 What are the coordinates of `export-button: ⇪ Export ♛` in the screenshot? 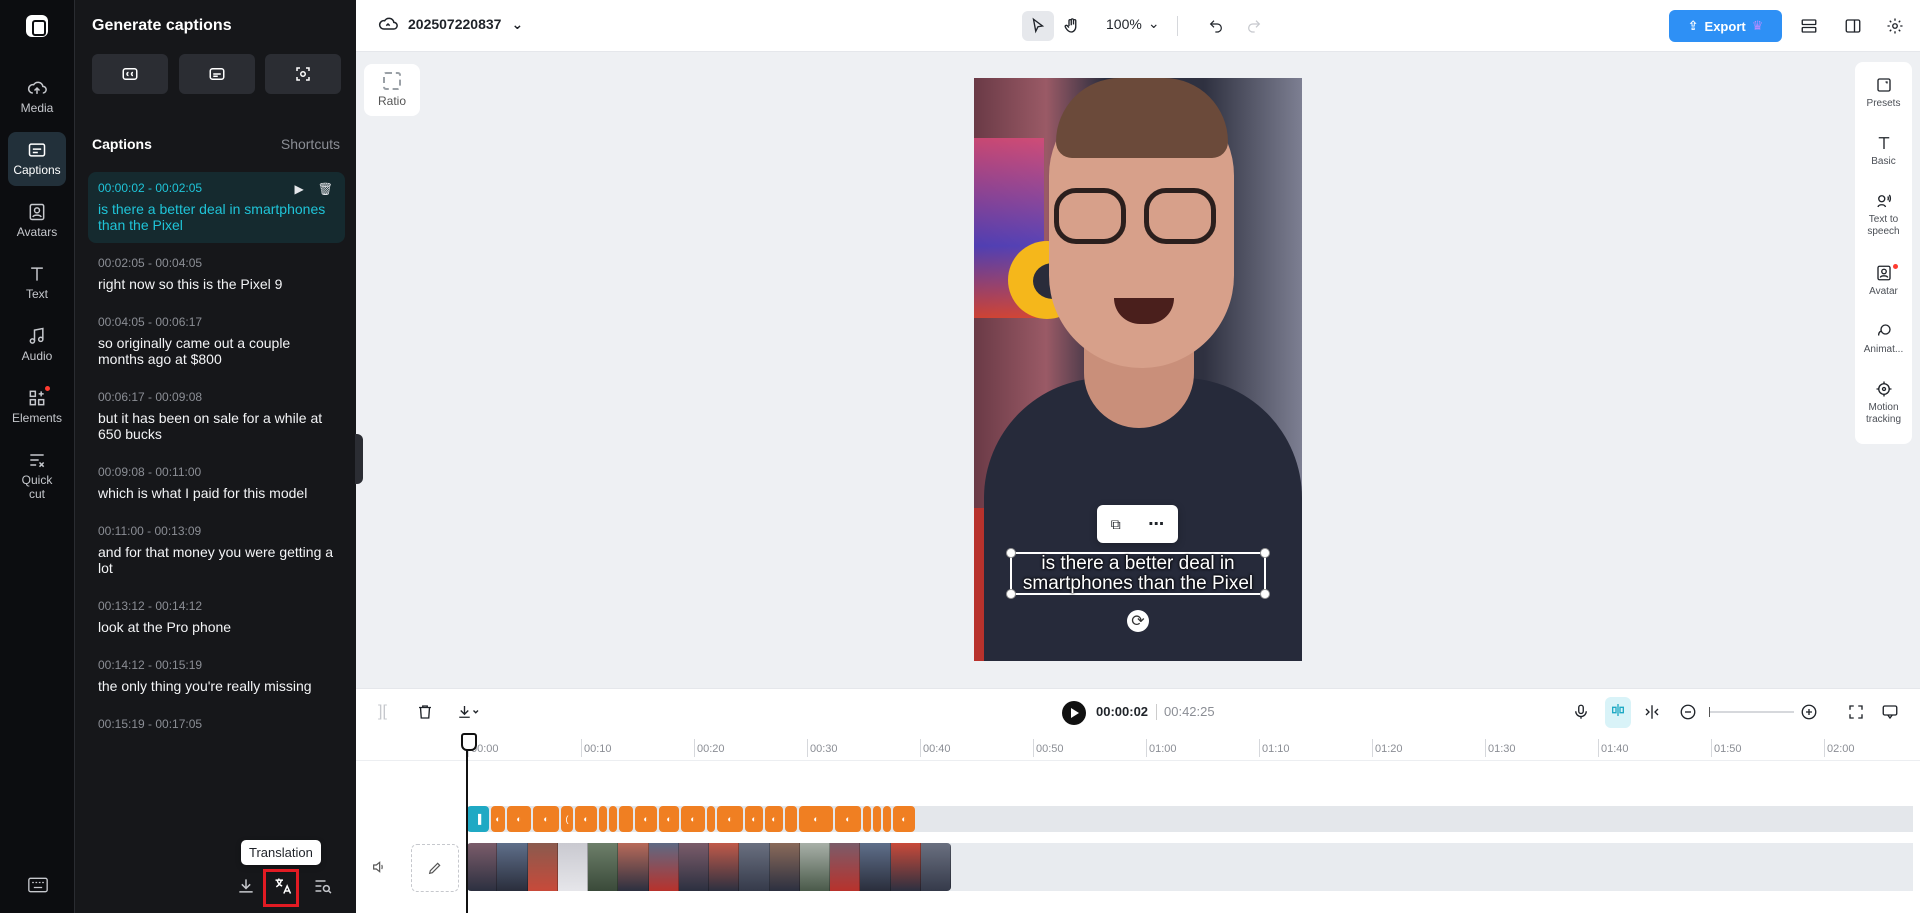 It's located at (1725, 26).